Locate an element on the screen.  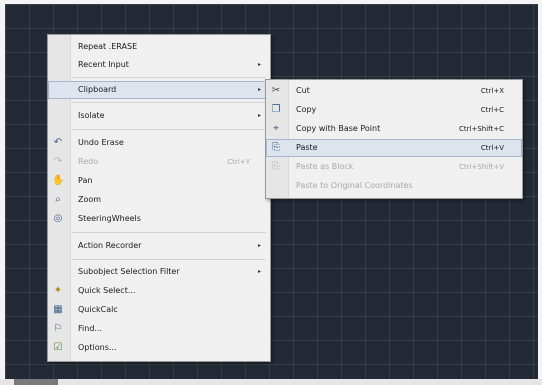
copy-icon: ❐ is located at coordinates (276, 109).